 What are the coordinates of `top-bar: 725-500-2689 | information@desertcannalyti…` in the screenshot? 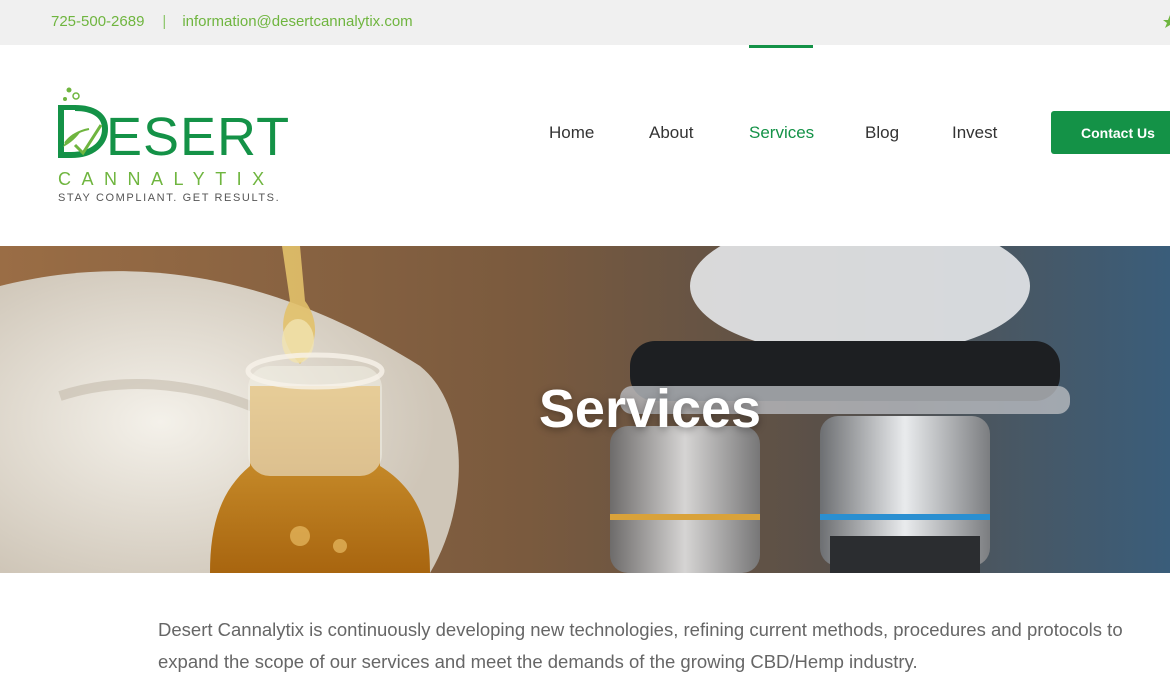 It's located at (585, 22).